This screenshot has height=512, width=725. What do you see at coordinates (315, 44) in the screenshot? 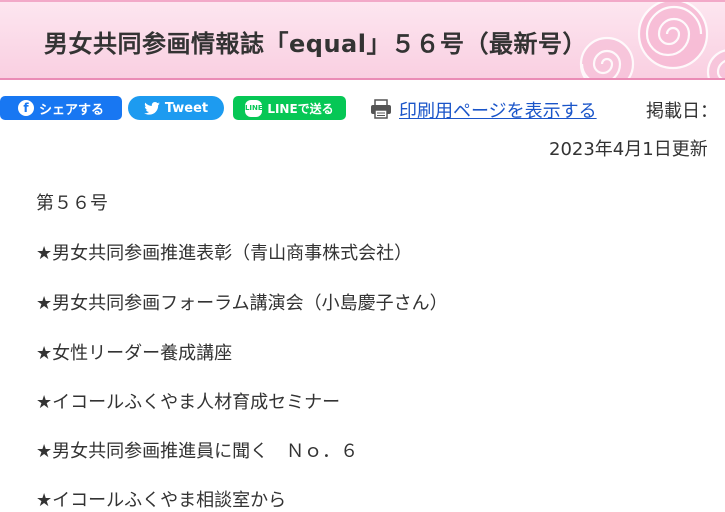
I see `page-title: 男女共同参画情報誌「equal」５６号（最新号）` at bounding box center [315, 44].